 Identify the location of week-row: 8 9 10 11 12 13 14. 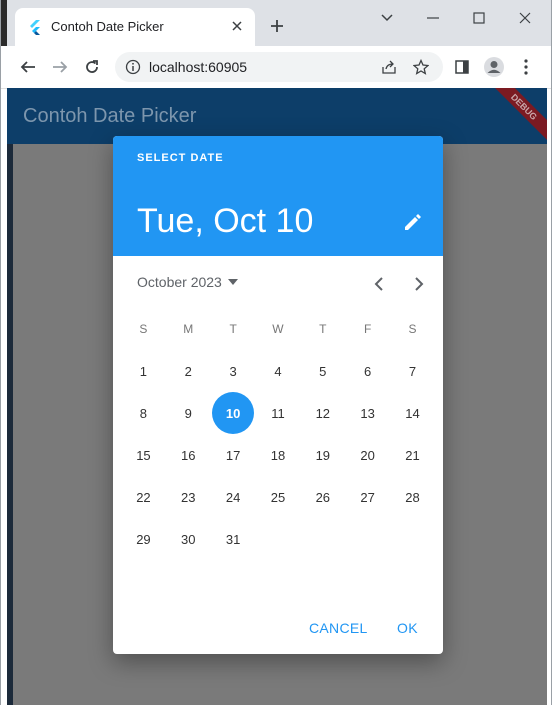
(278, 413).